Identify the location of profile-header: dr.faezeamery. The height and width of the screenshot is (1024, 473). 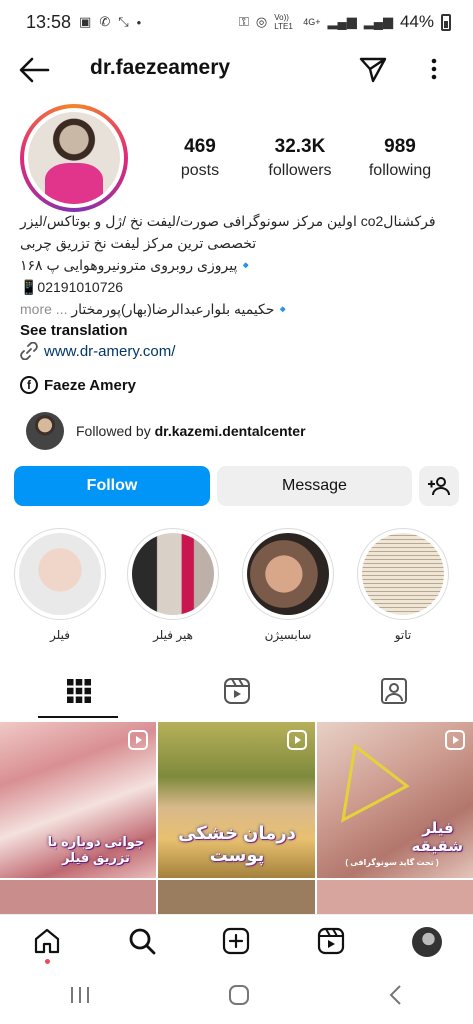
(236, 70).